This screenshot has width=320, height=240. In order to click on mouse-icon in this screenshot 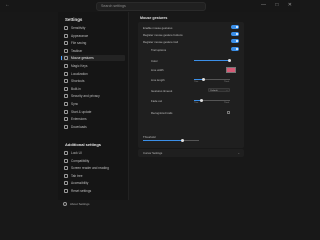, I will do `click(66, 58)`.